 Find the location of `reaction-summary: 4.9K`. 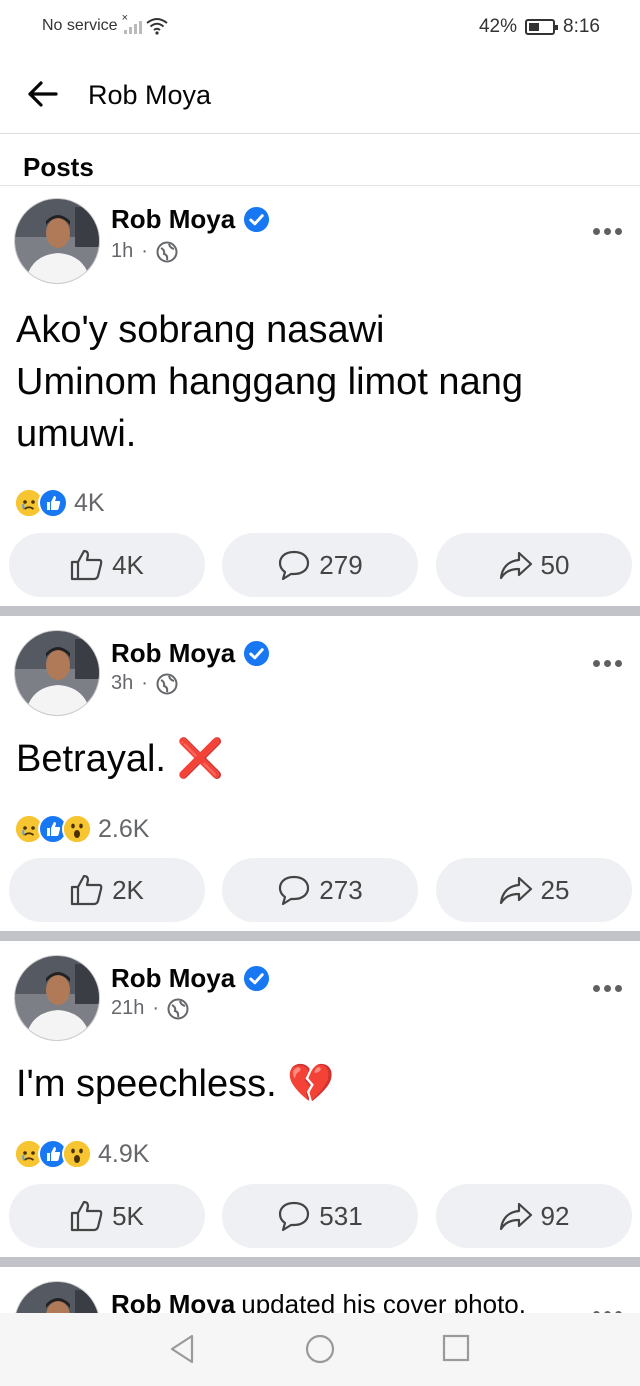

reaction-summary: 4.9K is located at coordinates (81, 1154).